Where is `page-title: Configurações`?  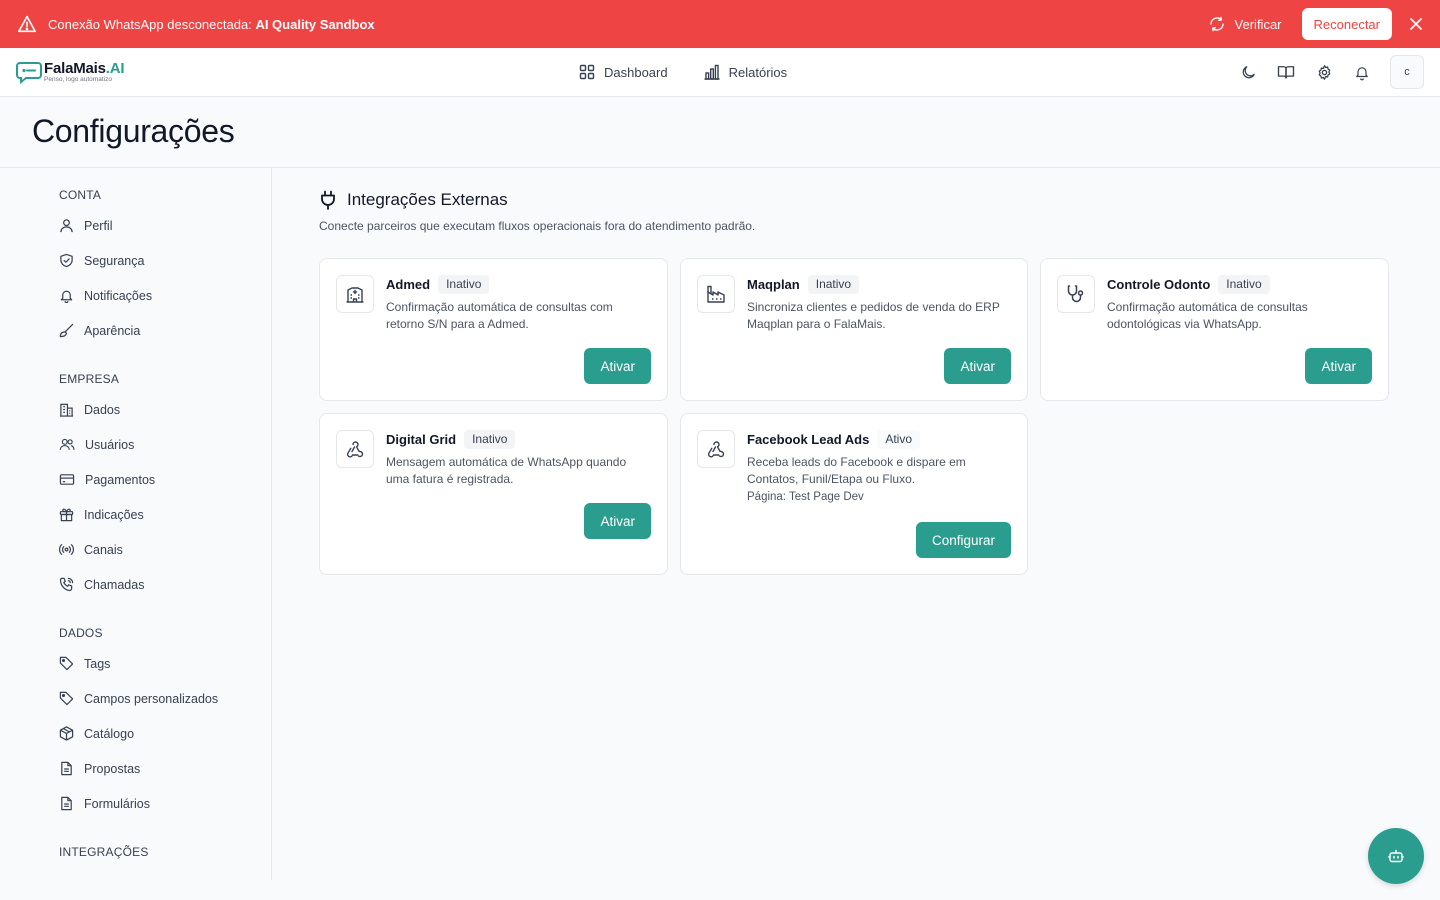
page-title: Configurações is located at coordinates (133, 131).